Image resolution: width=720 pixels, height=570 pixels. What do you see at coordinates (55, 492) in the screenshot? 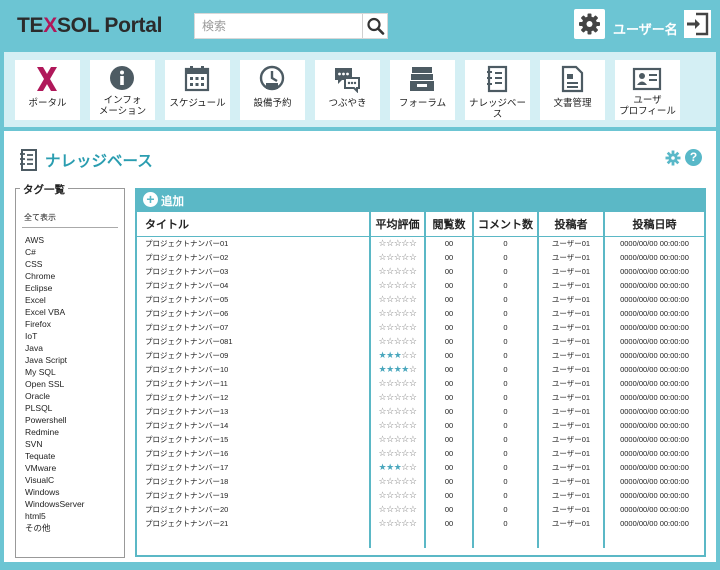
I see `tag-item: Windows` at bounding box center [55, 492].